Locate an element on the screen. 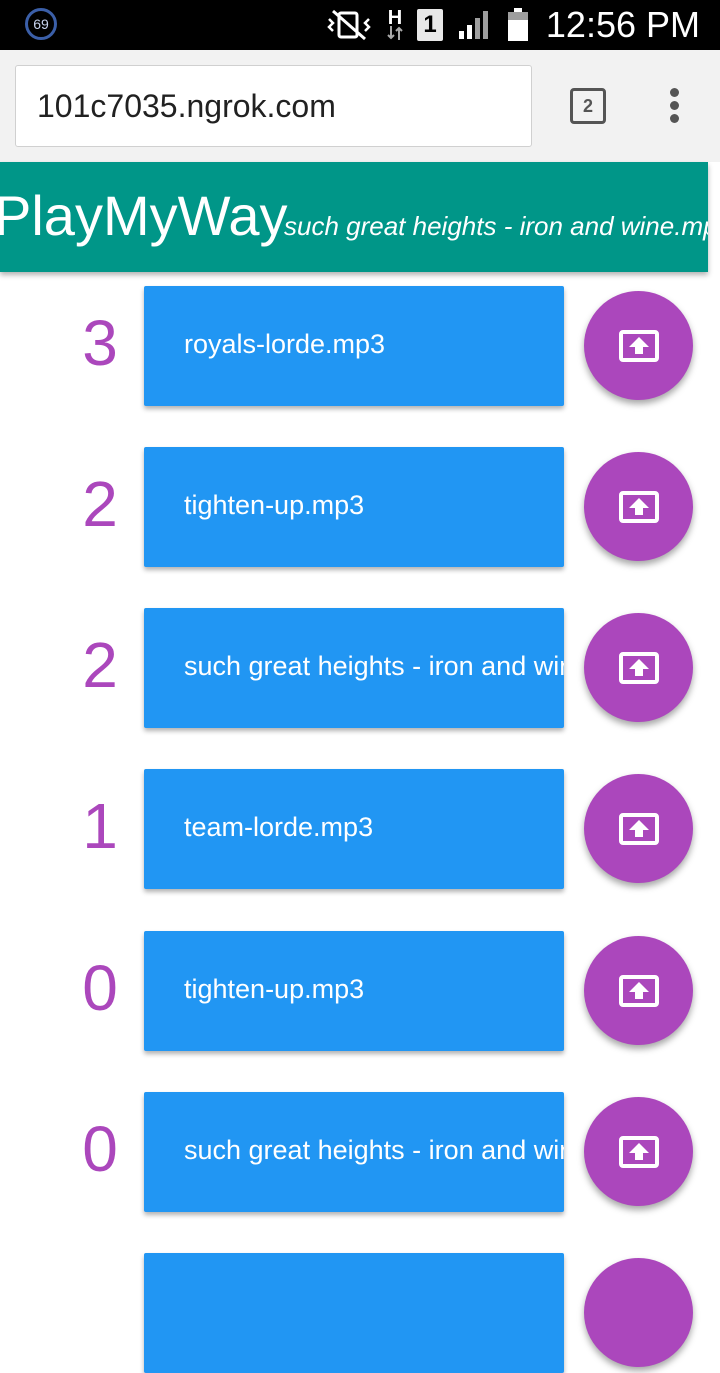 The height and width of the screenshot is (1373, 720). status-icons: H 1 is located at coordinates (427, 25).